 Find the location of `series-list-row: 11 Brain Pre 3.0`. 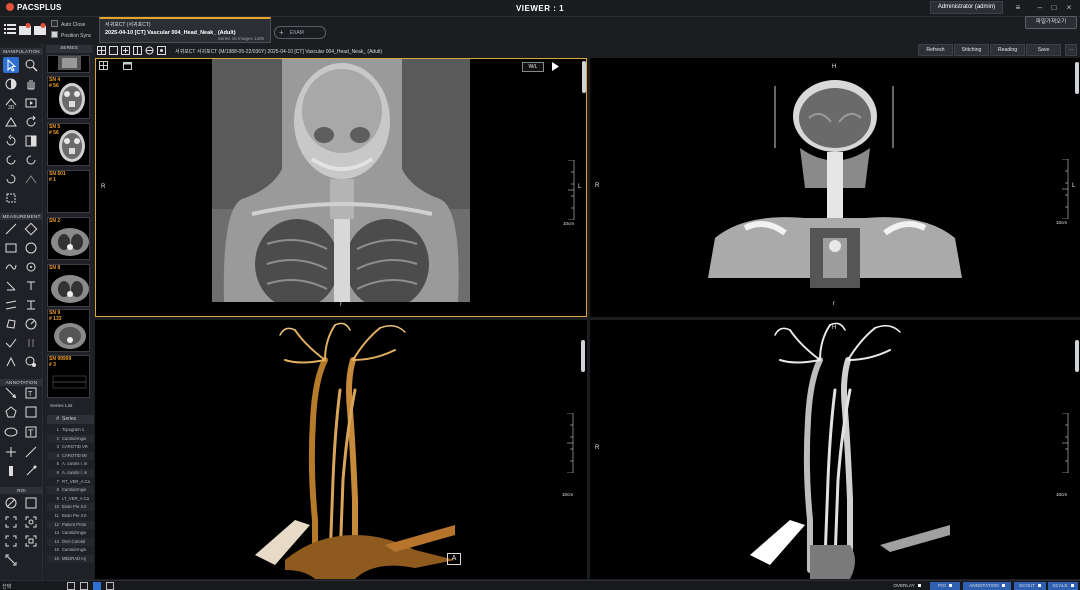

series-list-row: 11 Brain Pre 3.0 is located at coordinates (70, 516).